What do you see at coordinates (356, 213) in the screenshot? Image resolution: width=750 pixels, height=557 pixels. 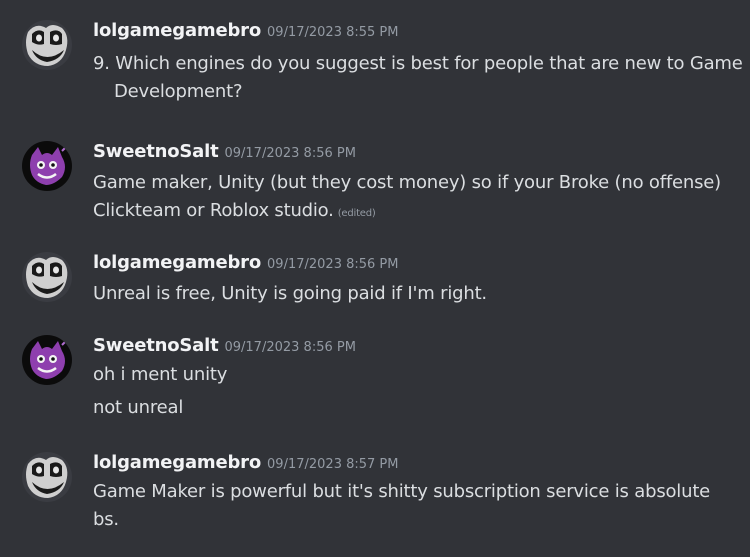 I see `edited-label: (edited)` at bounding box center [356, 213].